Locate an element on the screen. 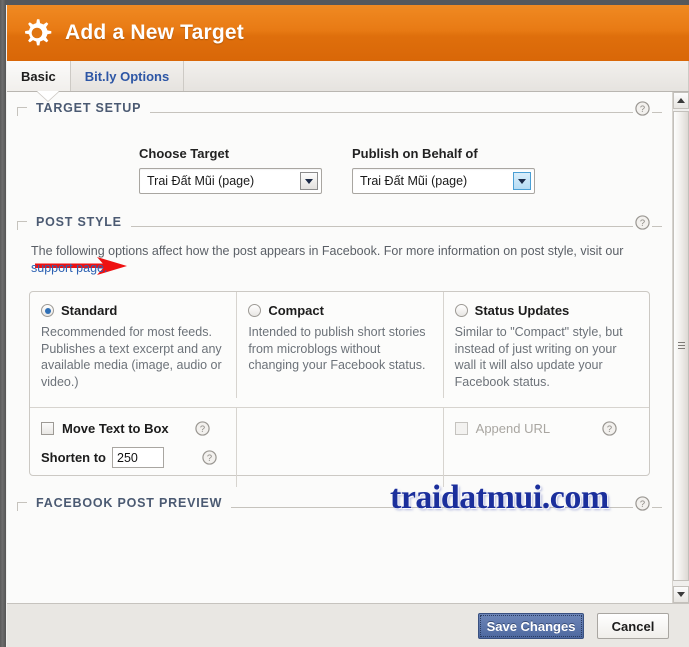 The width and height of the screenshot is (689, 647). dialog-title: Add a New Target is located at coordinates (155, 32).